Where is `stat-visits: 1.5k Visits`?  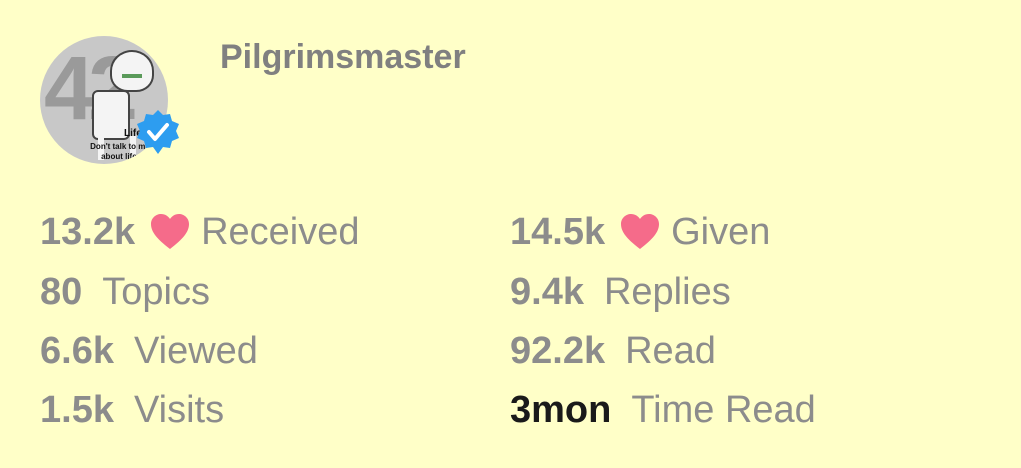 stat-visits: 1.5k Visits is located at coordinates (132, 410).